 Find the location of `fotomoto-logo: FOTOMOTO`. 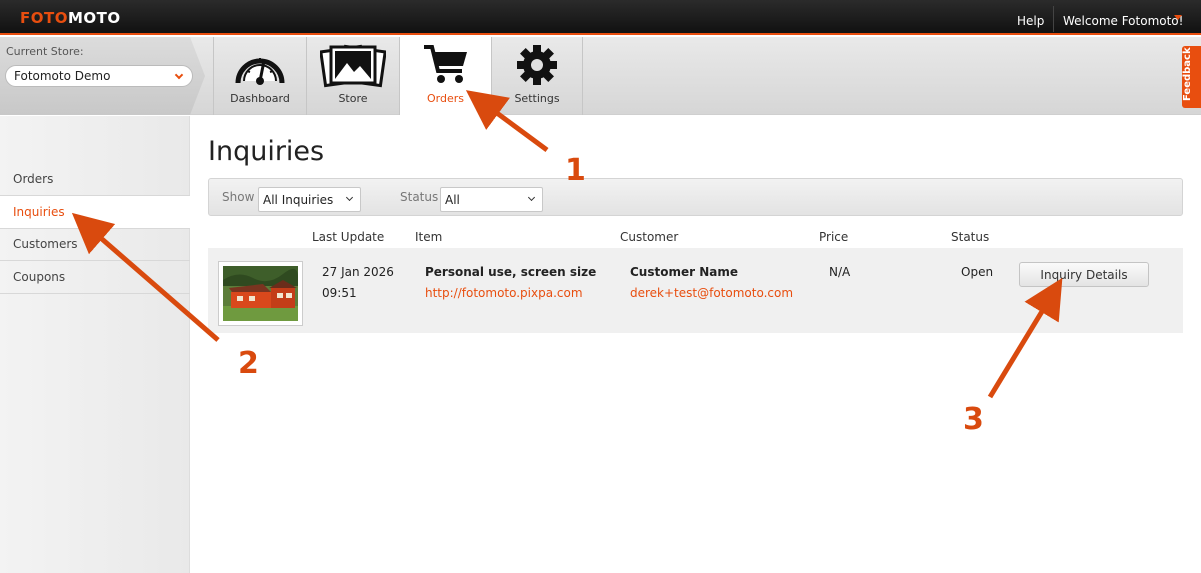

fotomoto-logo: FOTOMOTO is located at coordinates (70, 18).